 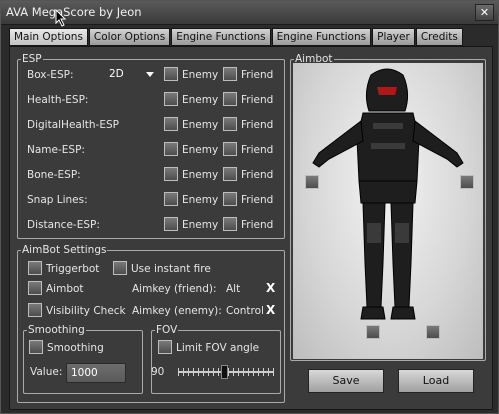 What do you see at coordinates (174, 289) in the screenshot?
I see `aimkey-friend-label: Aimkey (friend):` at bounding box center [174, 289].